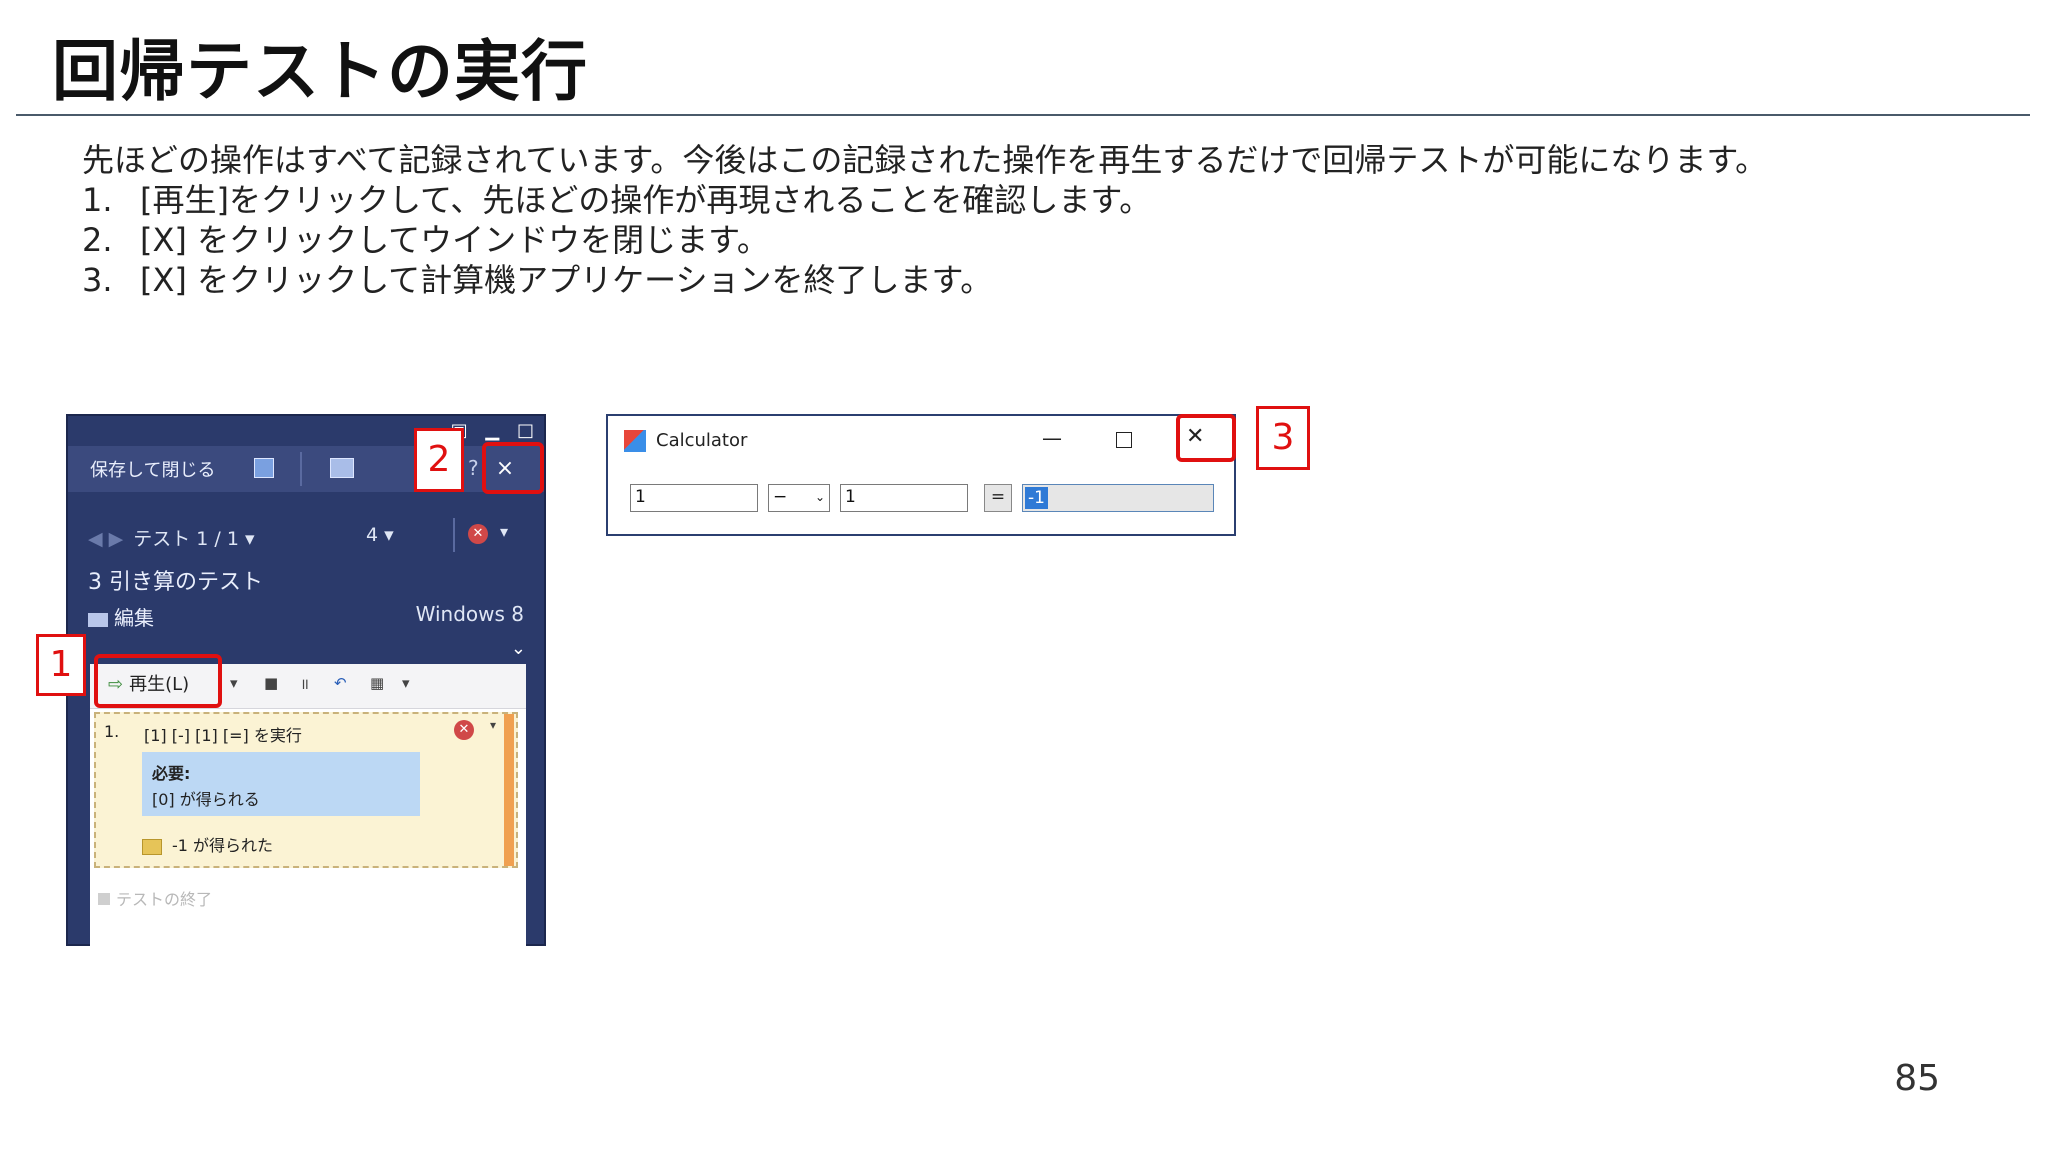 The height and width of the screenshot is (1152, 2048). What do you see at coordinates (134, 618) in the screenshot?
I see `edit-label: 編集` at bounding box center [134, 618].